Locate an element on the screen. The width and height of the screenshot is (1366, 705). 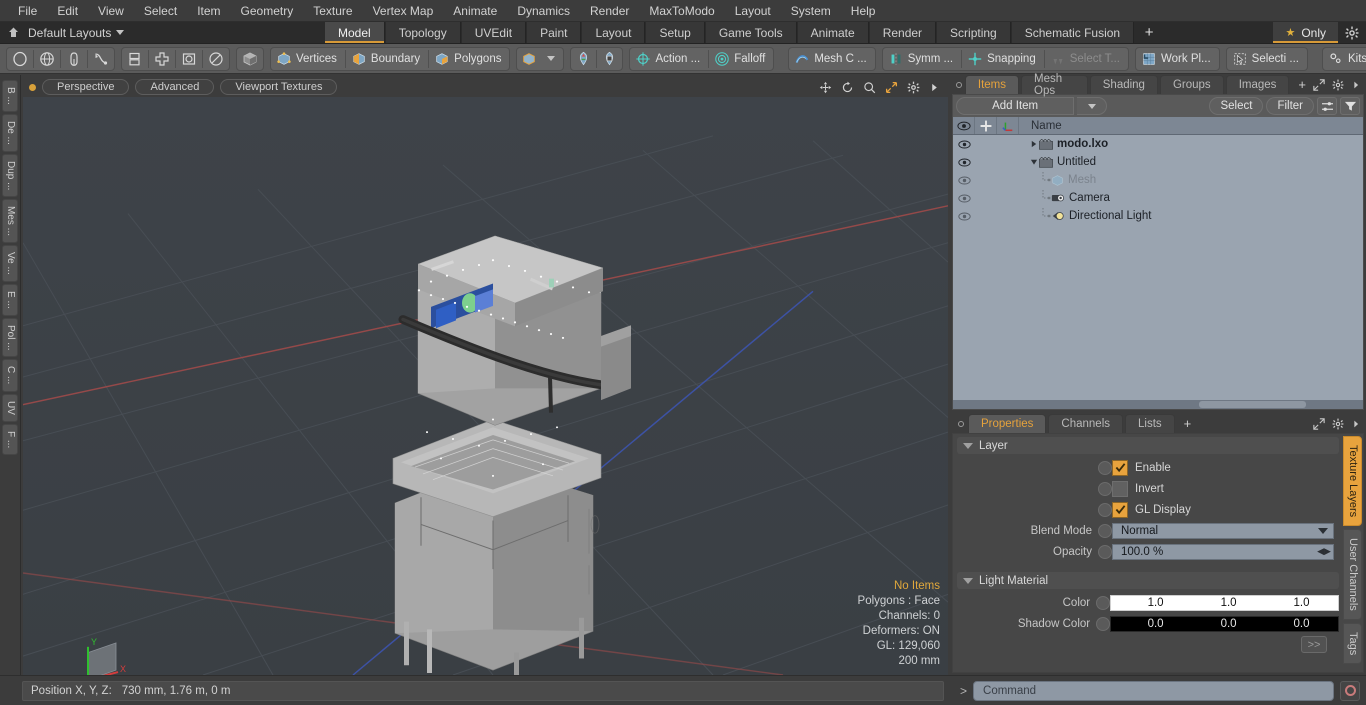
row-label-directional-light: Directional Light is located at coordinates (1101, 216).